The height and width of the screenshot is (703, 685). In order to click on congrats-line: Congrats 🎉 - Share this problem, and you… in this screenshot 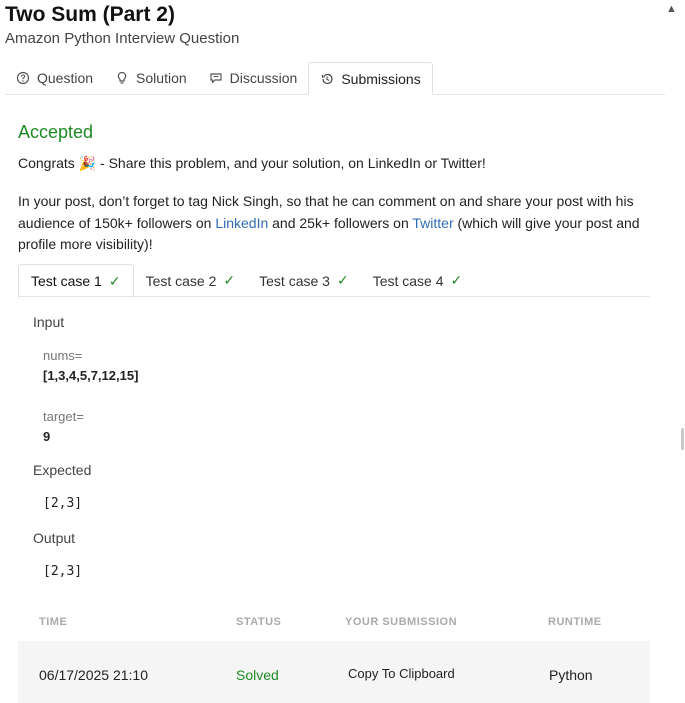, I will do `click(252, 163)`.